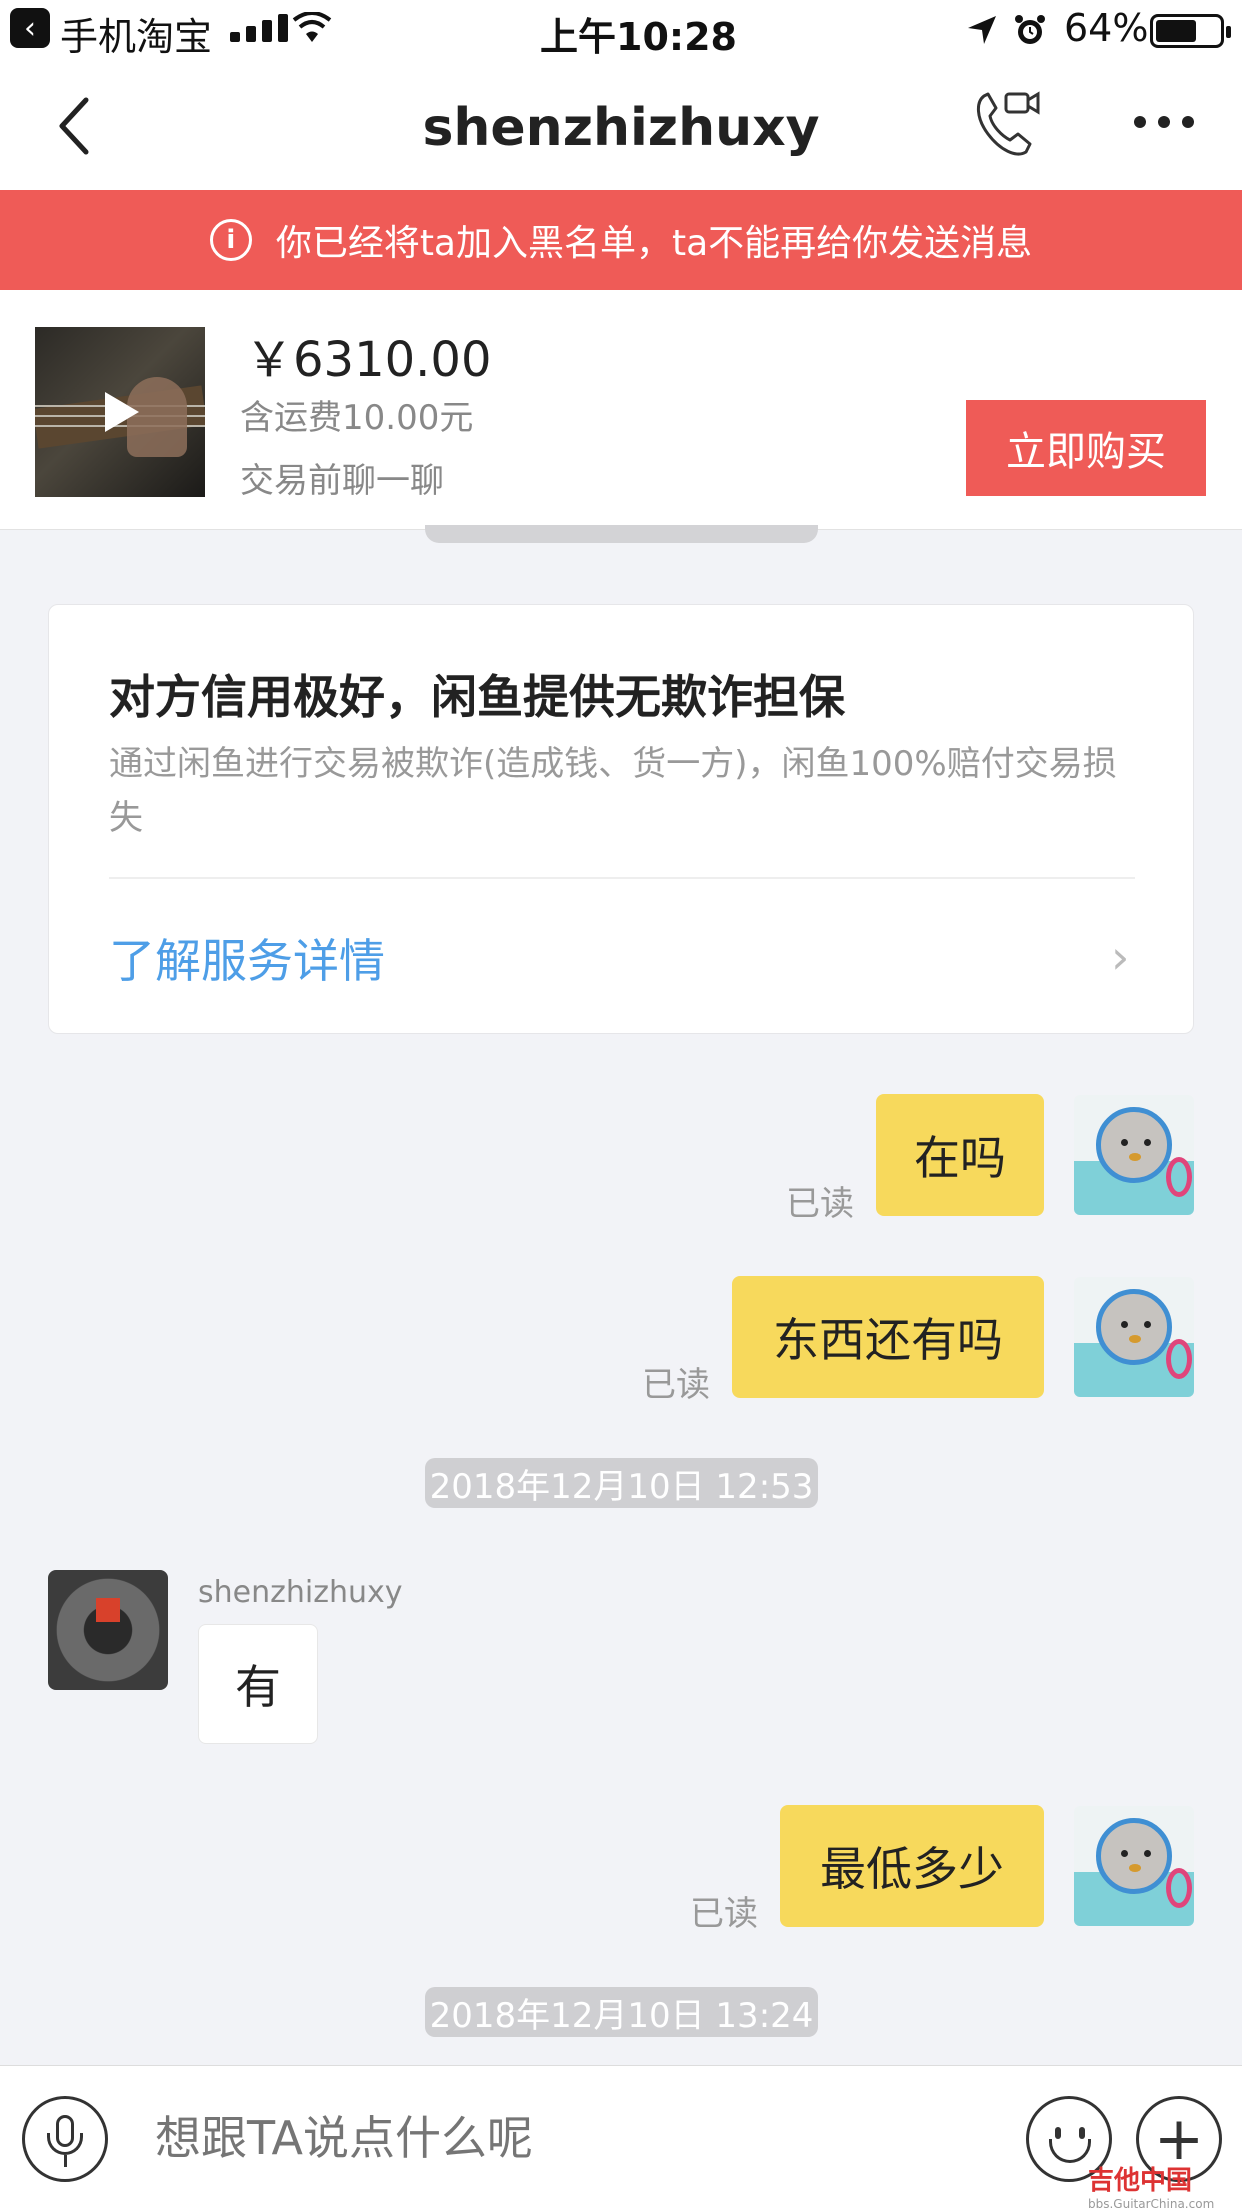 The image size is (1242, 2208). Describe the element at coordinates (1006, 124) in the screenshot. I see `phone-video-icon` at that location.